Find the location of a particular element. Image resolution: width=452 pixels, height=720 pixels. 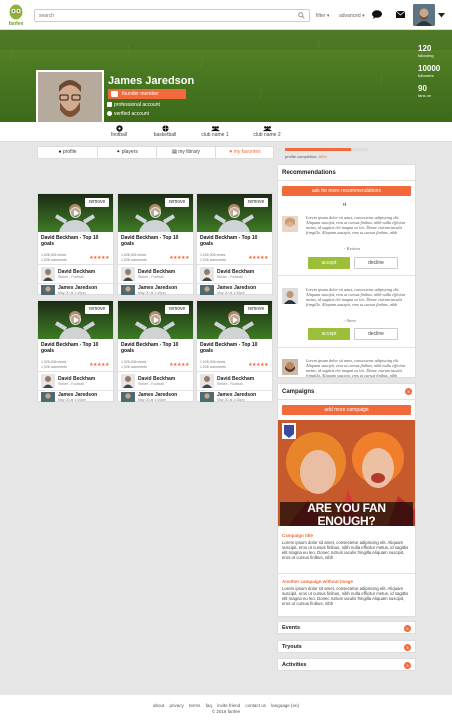

logo: fanfee is located at coordinates (16, 15).